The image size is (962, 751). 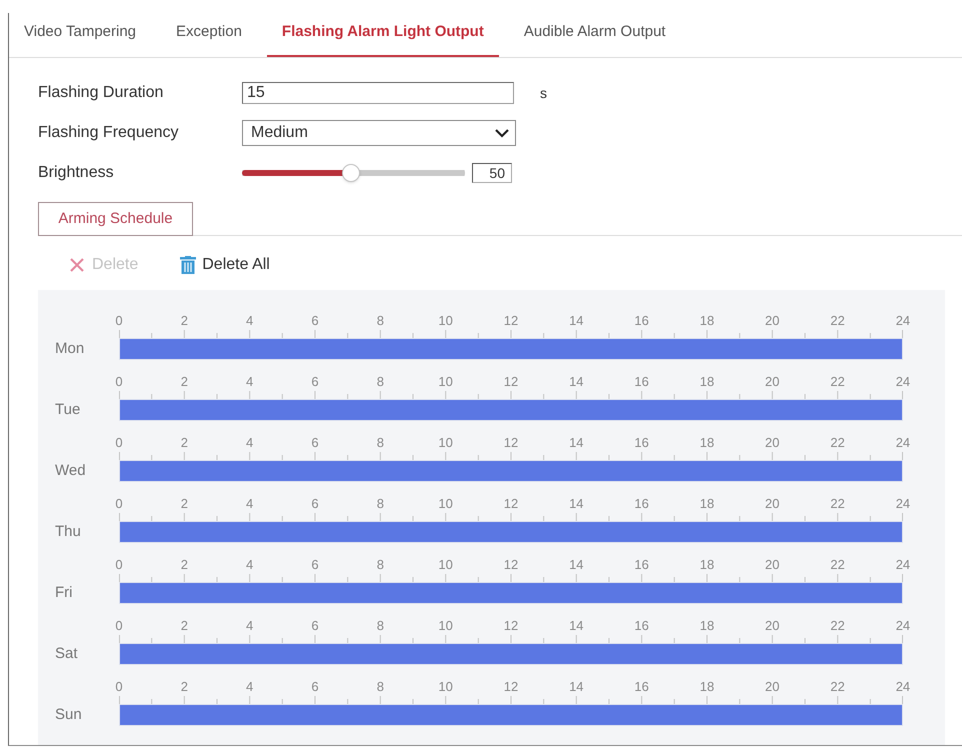 I want to click on field-label: Flashing Frequency, so click(x=109, y=133).